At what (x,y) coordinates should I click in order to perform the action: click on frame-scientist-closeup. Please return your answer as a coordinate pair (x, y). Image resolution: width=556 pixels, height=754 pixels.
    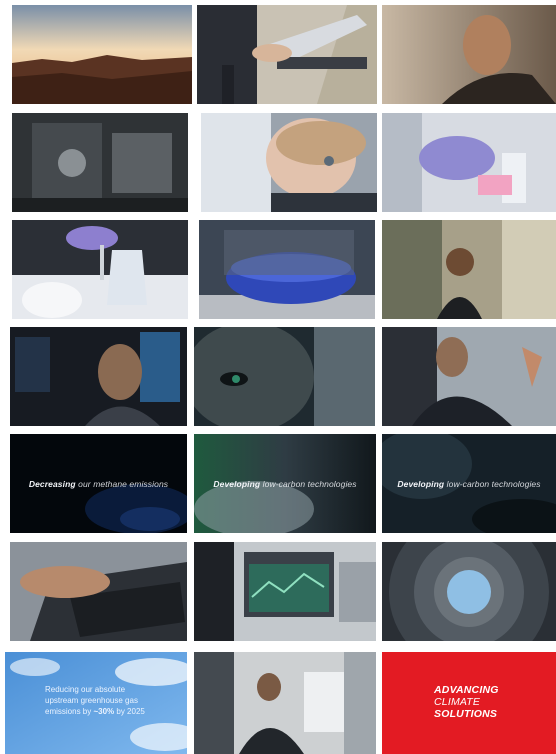
    Looking at the image, I should click on (289, 162).